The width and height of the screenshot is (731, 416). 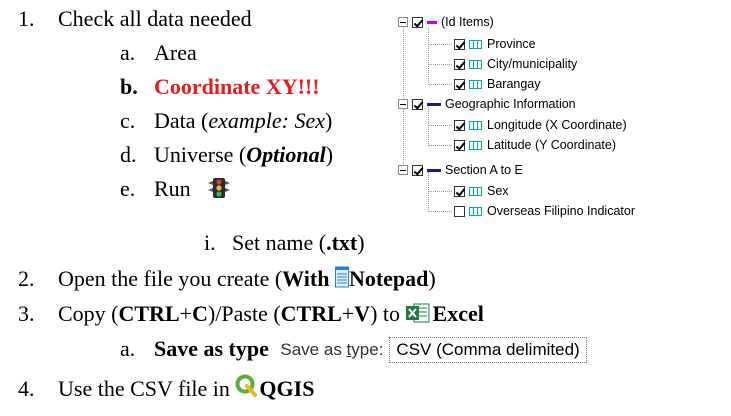 I want to click on step-number: a., so click(x=128, y=348).